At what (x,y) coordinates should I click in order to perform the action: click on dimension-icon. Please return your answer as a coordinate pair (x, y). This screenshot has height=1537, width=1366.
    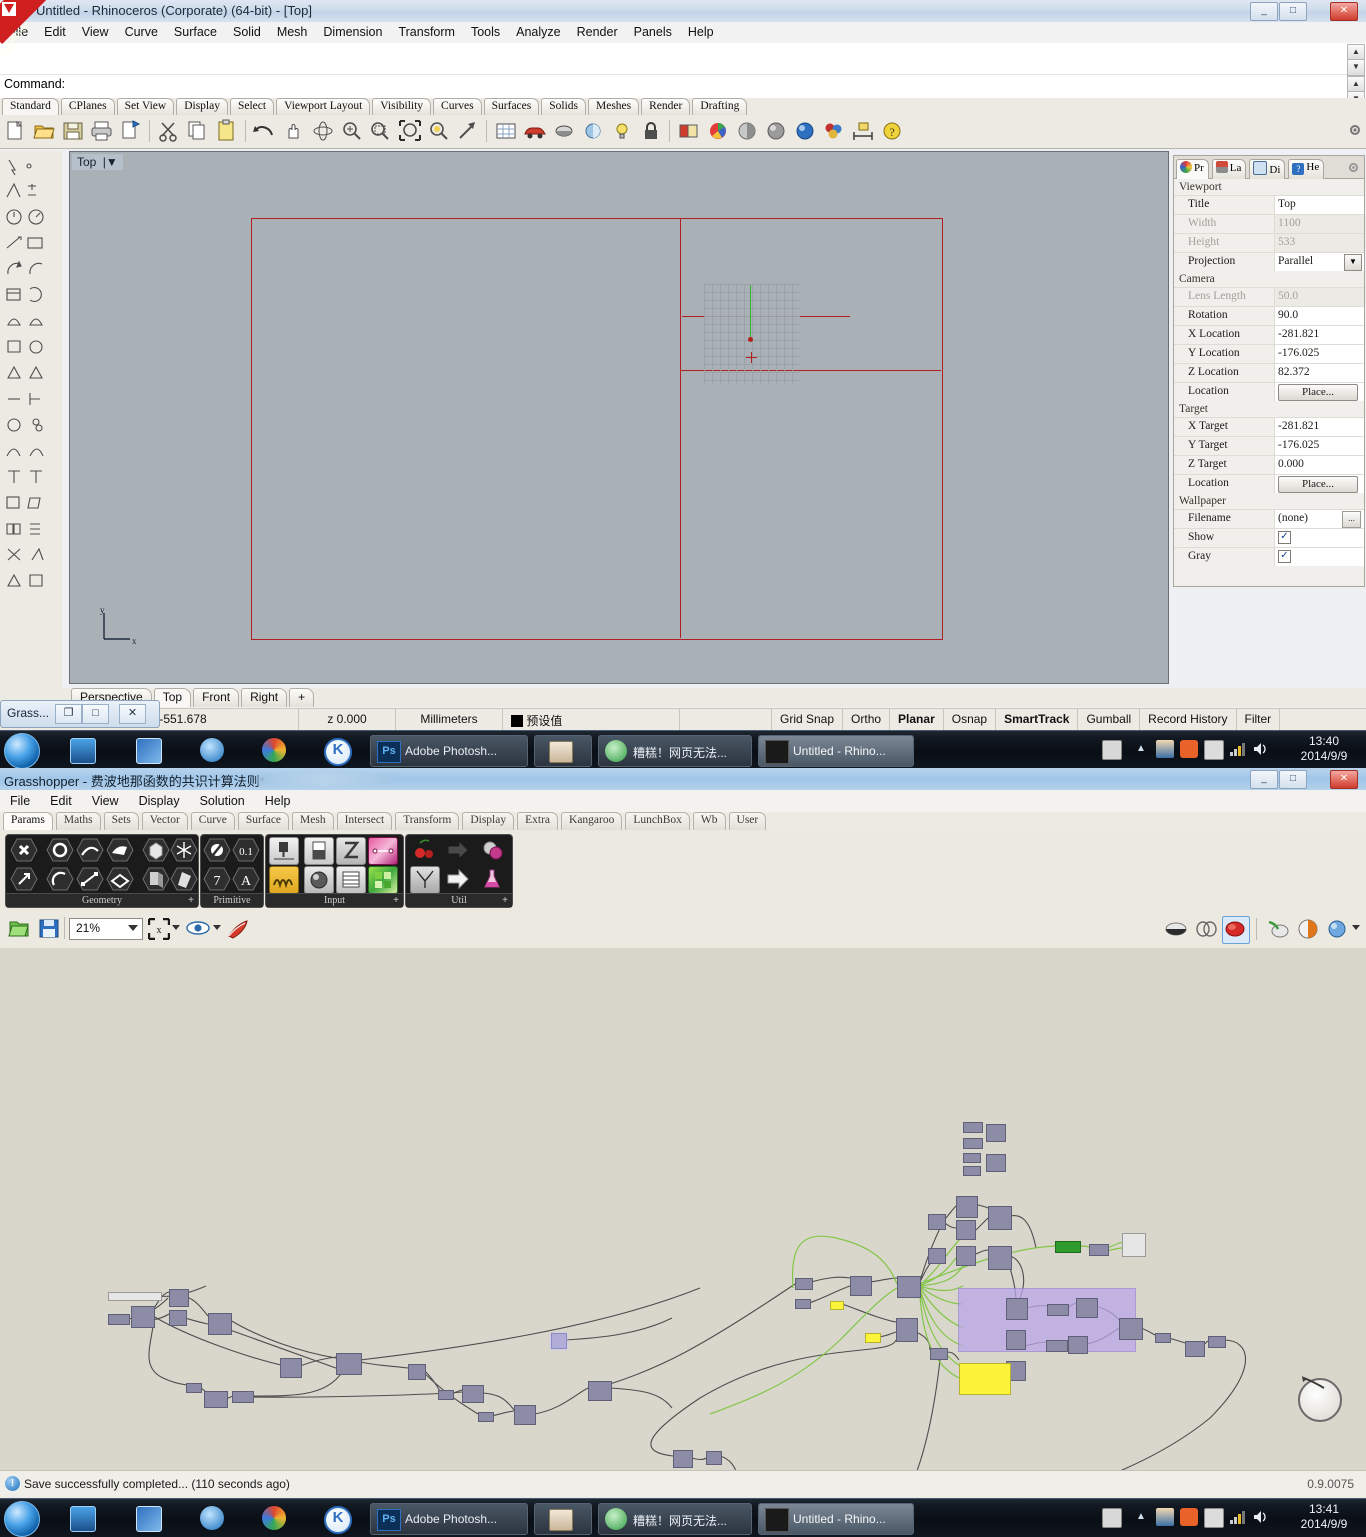
    Looking at the image, I should click on (863, 131).